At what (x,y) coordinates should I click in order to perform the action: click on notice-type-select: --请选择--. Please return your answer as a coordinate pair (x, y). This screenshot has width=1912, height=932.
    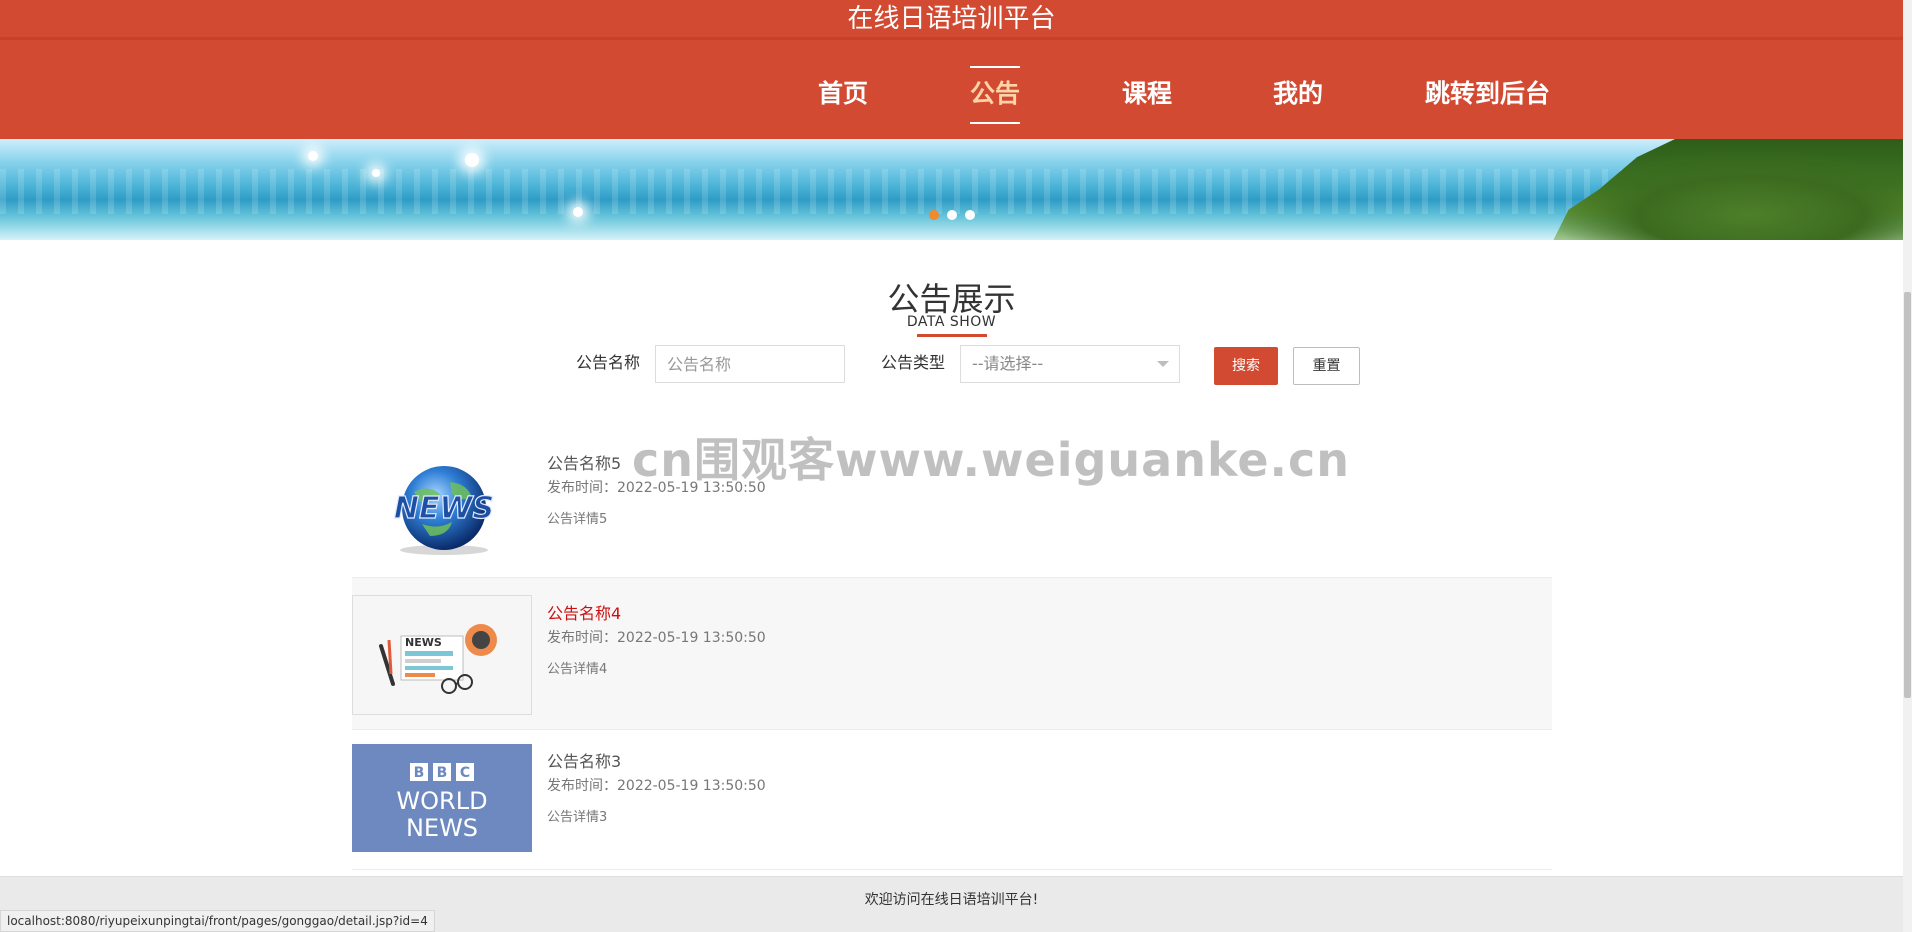
    Looking at the image, I should click on (1070, 364).